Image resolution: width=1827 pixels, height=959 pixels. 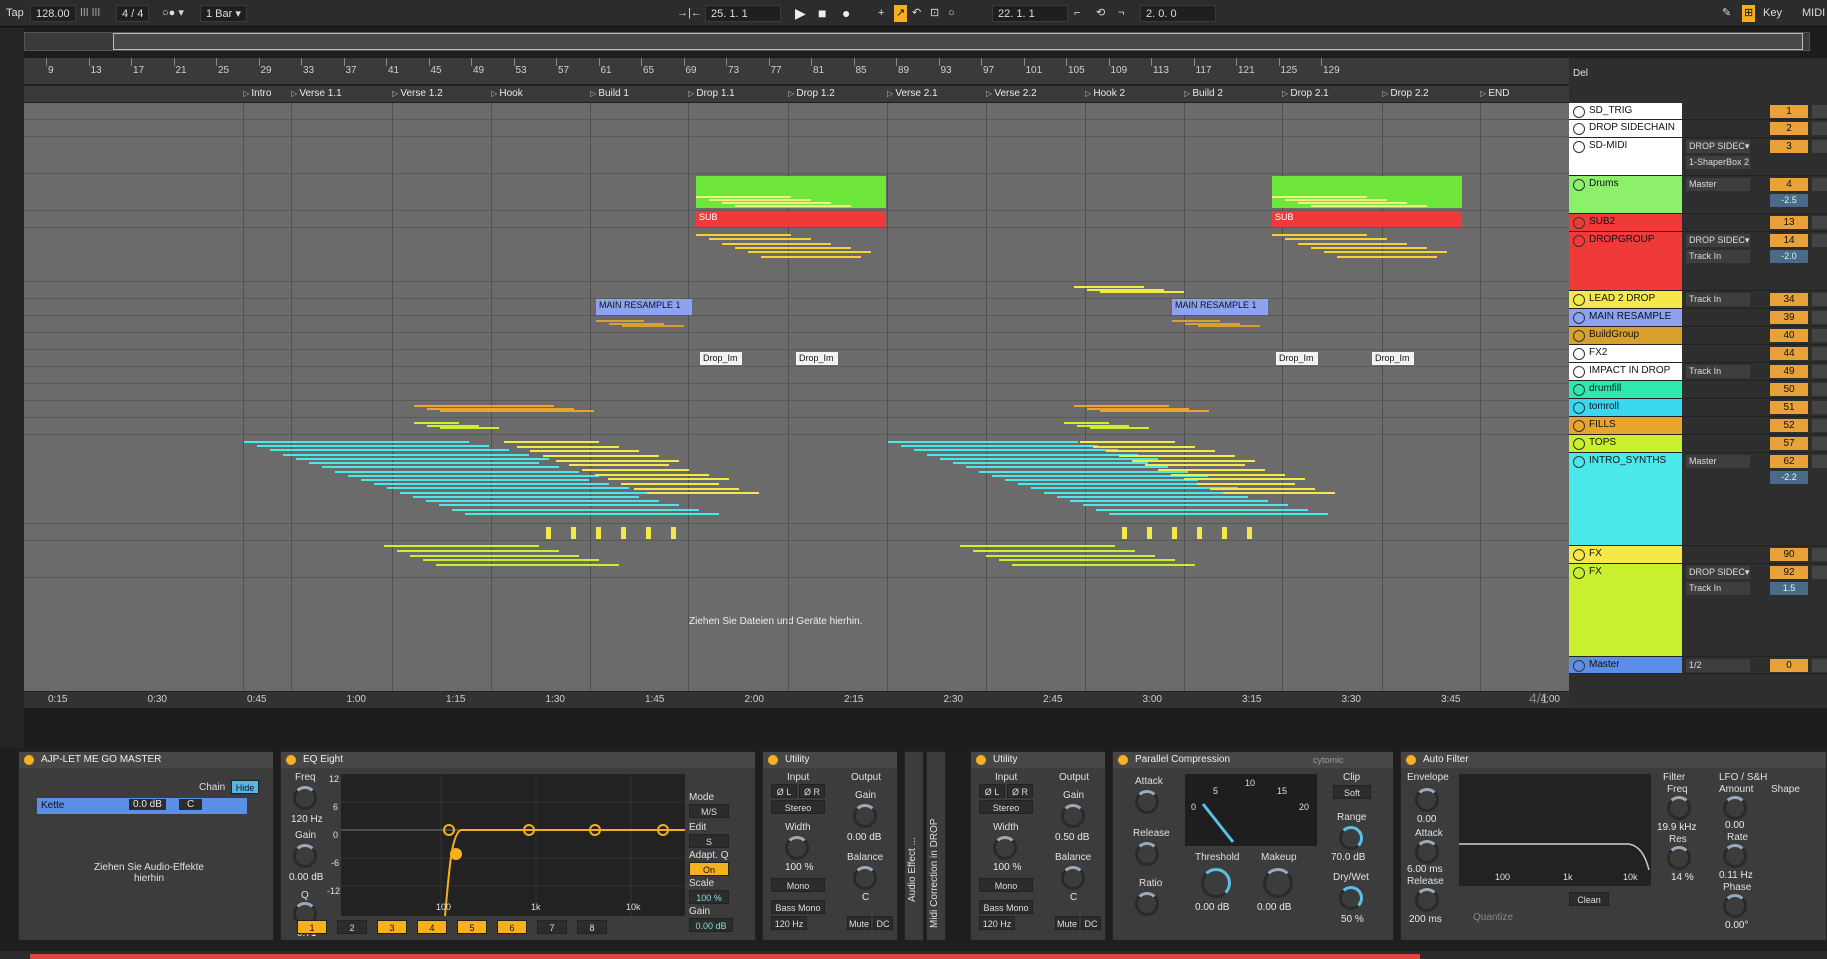 What do you see at coordinates (1813, 13) in the screenshot?
I see `midi-map-button: MIDI` at bounding box center [1813, 13].